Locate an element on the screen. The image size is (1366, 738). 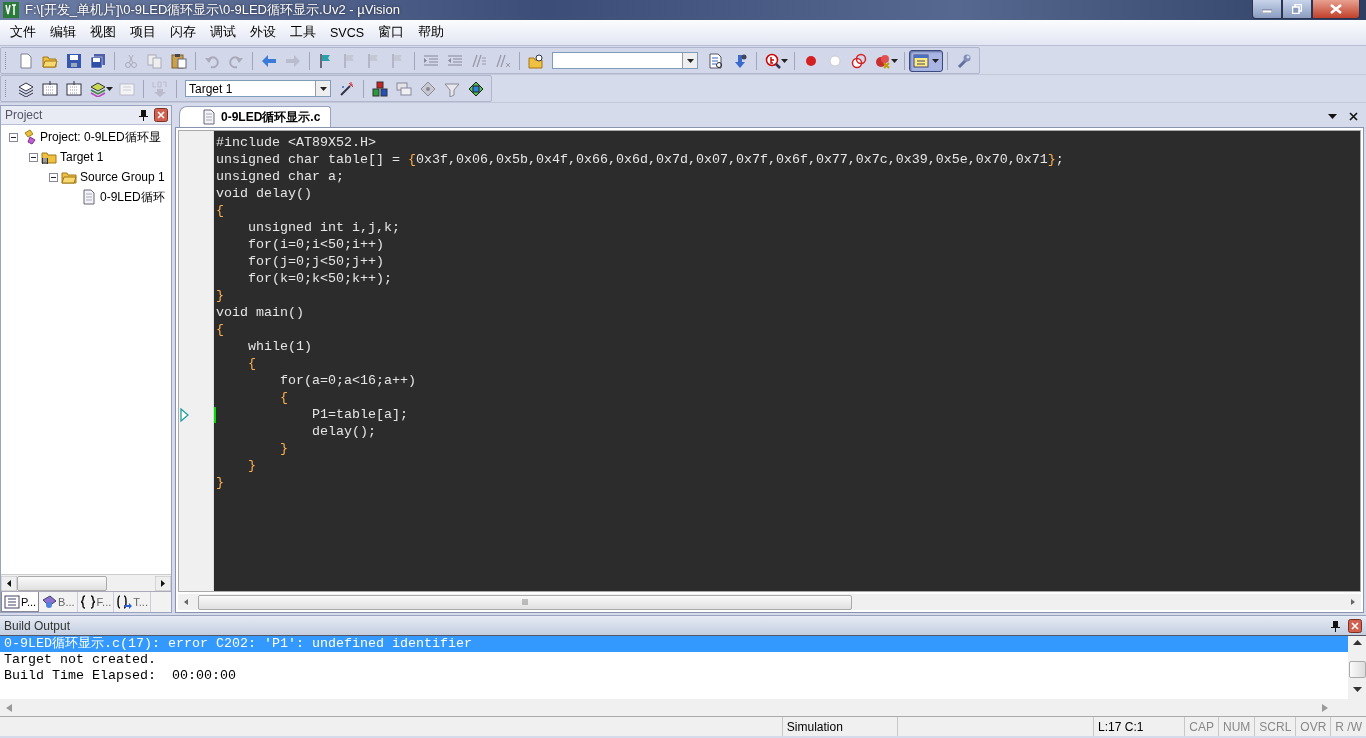
target-select: Target 1 is located at coordinates (258, 88).